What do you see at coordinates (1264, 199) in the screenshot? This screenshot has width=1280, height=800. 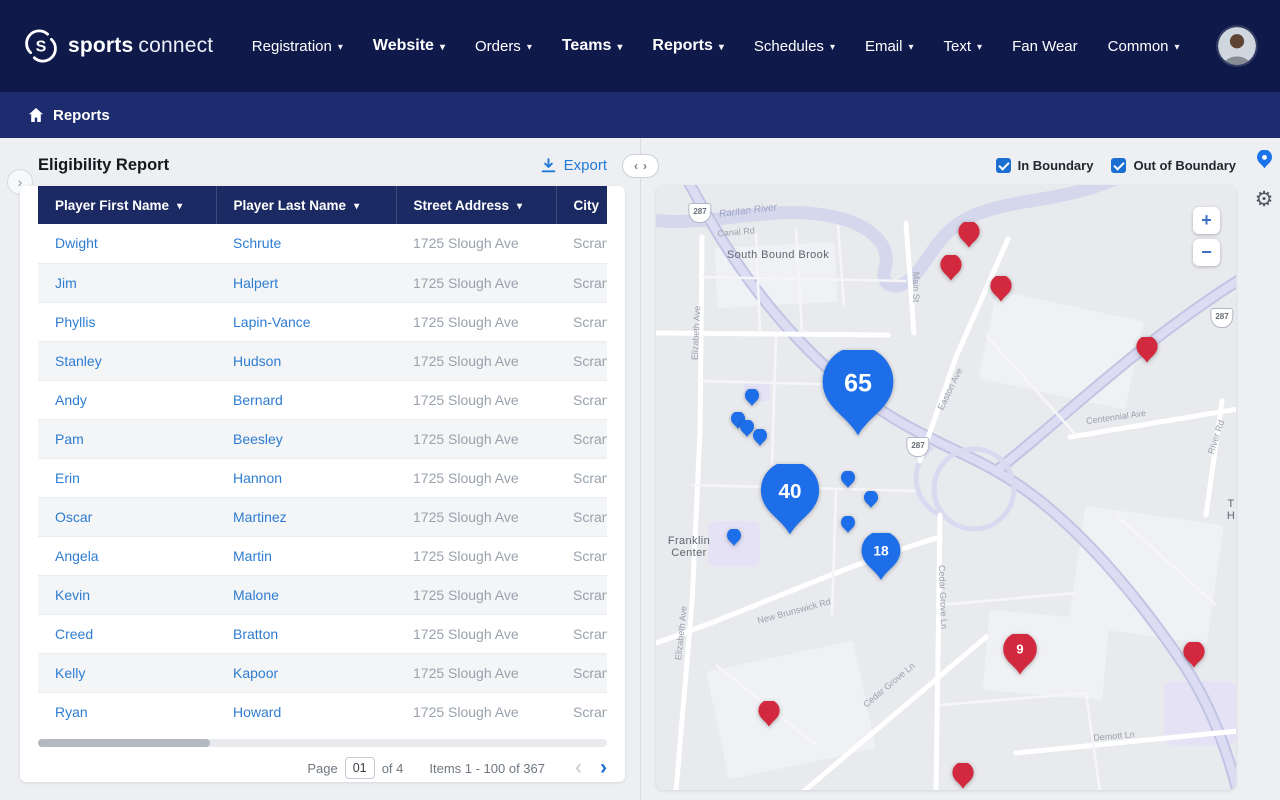 I see `settings-button: ⚙` at bounding box center [1264, 199].